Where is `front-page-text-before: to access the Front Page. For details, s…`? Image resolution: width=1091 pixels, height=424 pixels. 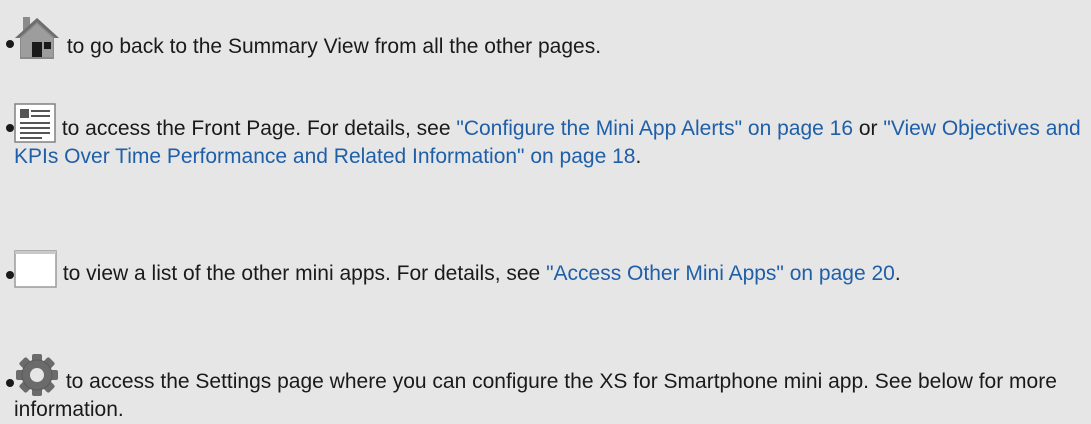 front-page-text-before: to access the Front Page. For details, s… is located at coordinates (256, 128).